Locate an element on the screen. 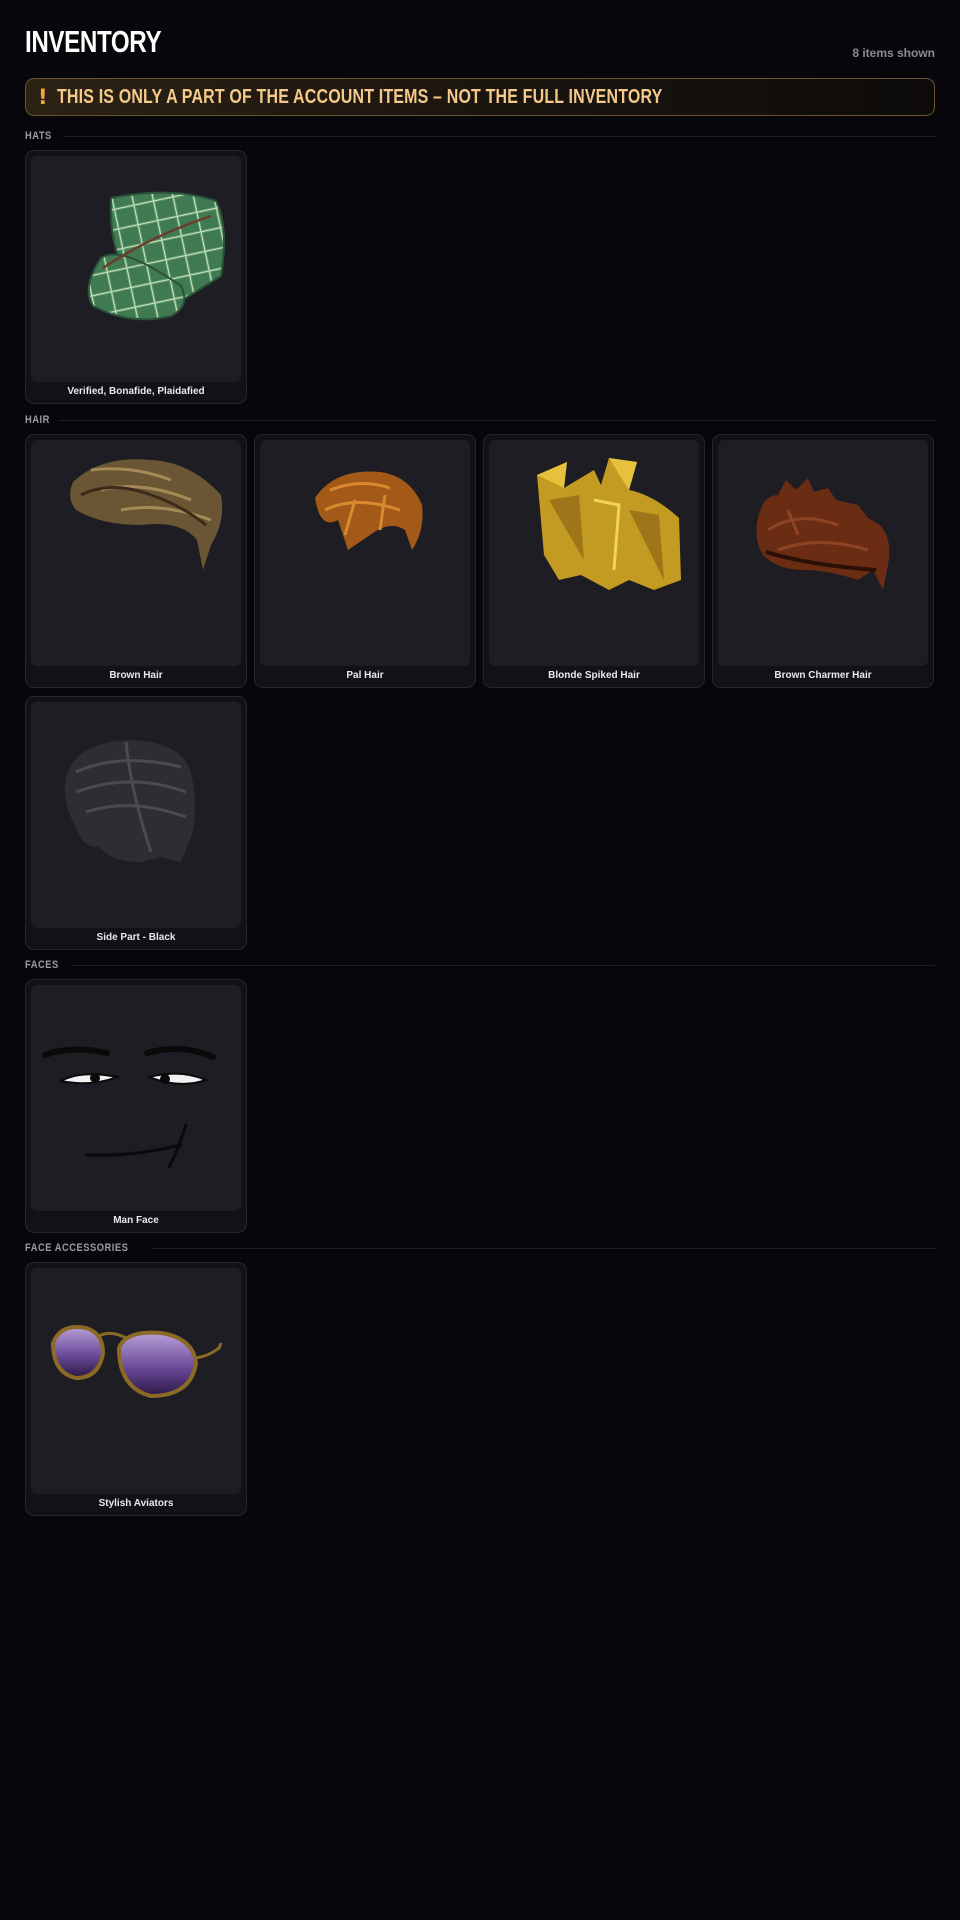  item-card: Brown Charmer Hair is located at coordinates (823, 561).